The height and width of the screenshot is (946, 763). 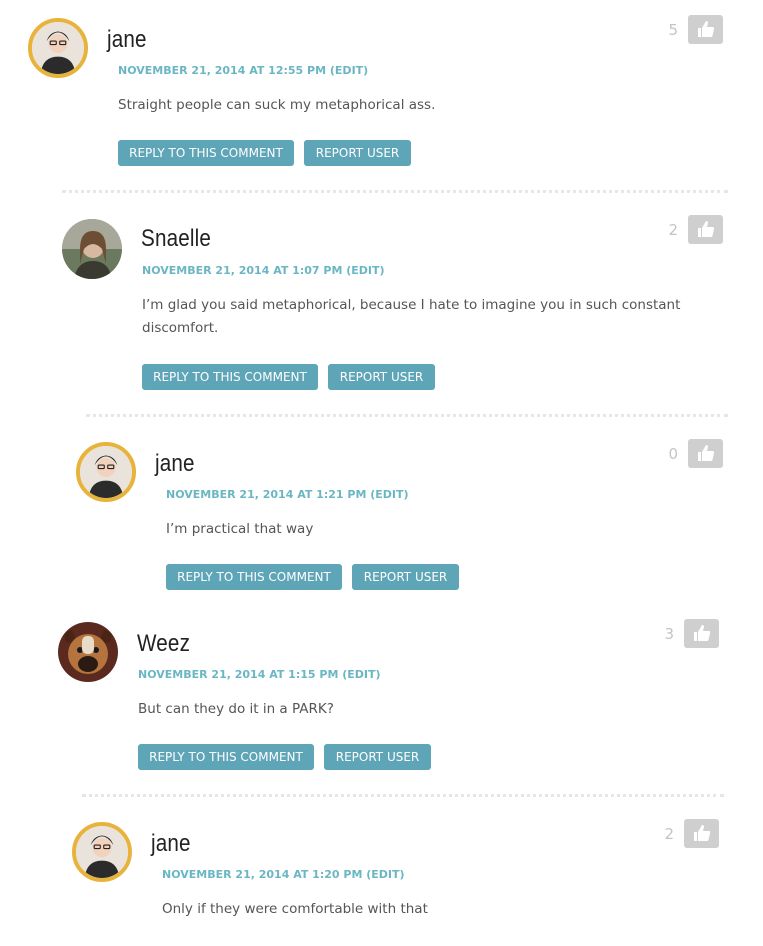 I want to click on comment-date: NOVEMBER 21, 2014 AT 1:07 PM (EDIT), so click(x=263, y=270).